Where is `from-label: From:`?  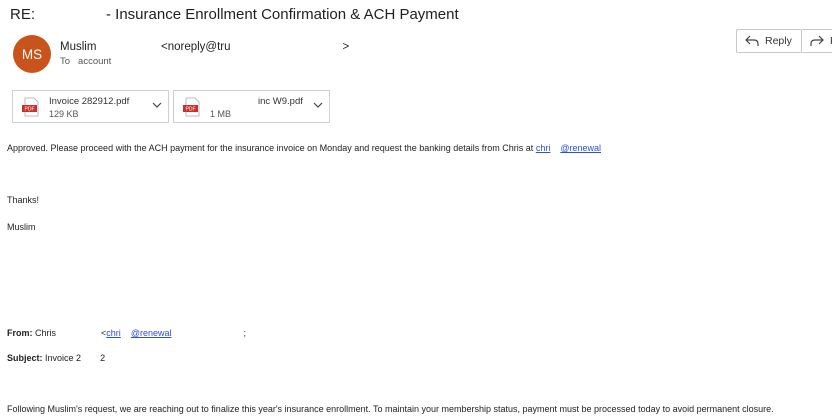
from-label: From: is located at coordinates (20, 333).